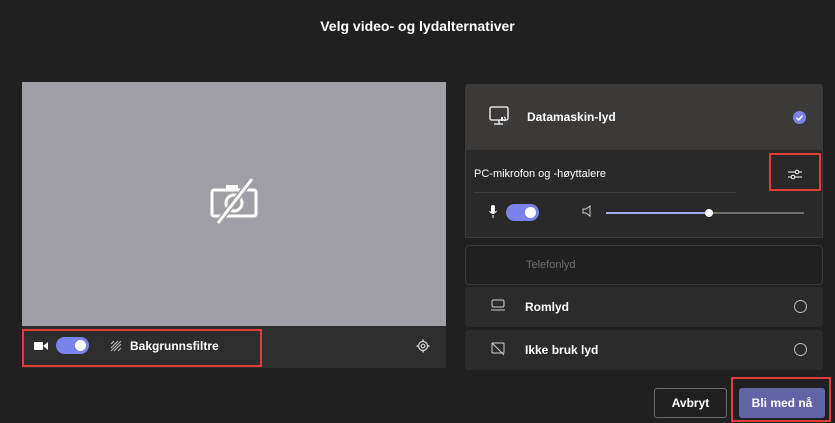  Describe the element at coordinates (644, 350) in the screenshot. I see `audio-option-none: Ikke bruk lyd` at that location.